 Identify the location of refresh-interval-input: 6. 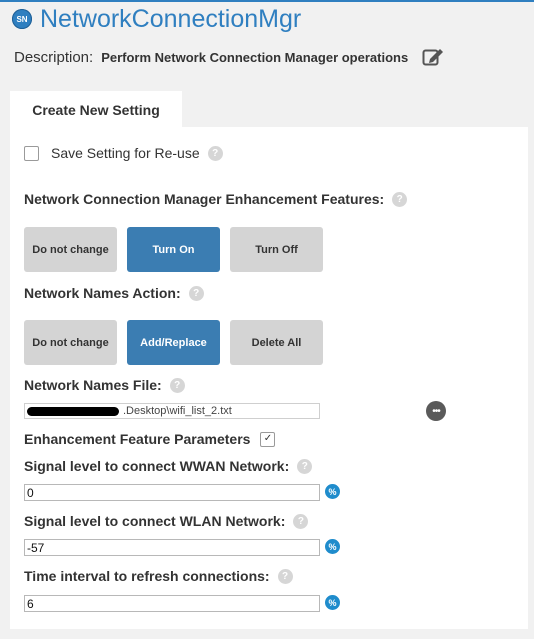
(172, 603).